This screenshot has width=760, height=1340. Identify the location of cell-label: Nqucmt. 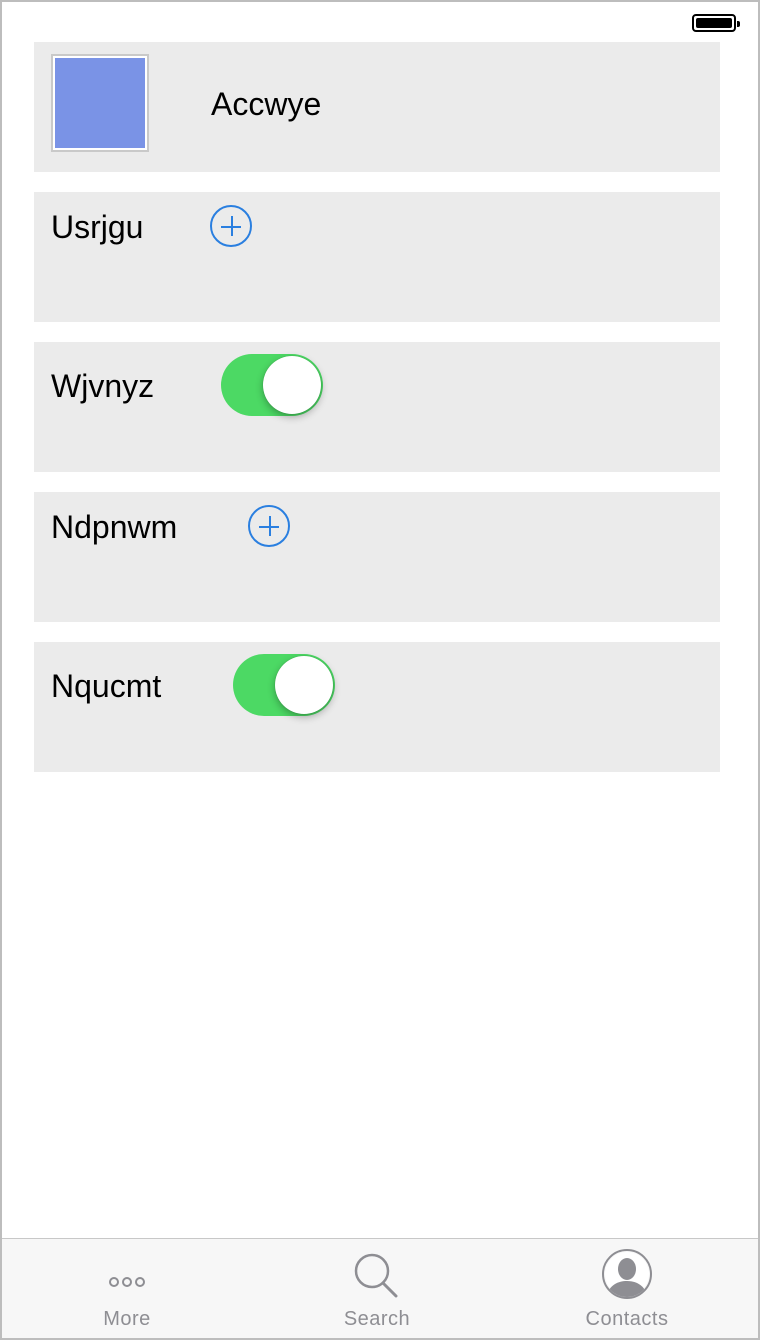
(106, 686).